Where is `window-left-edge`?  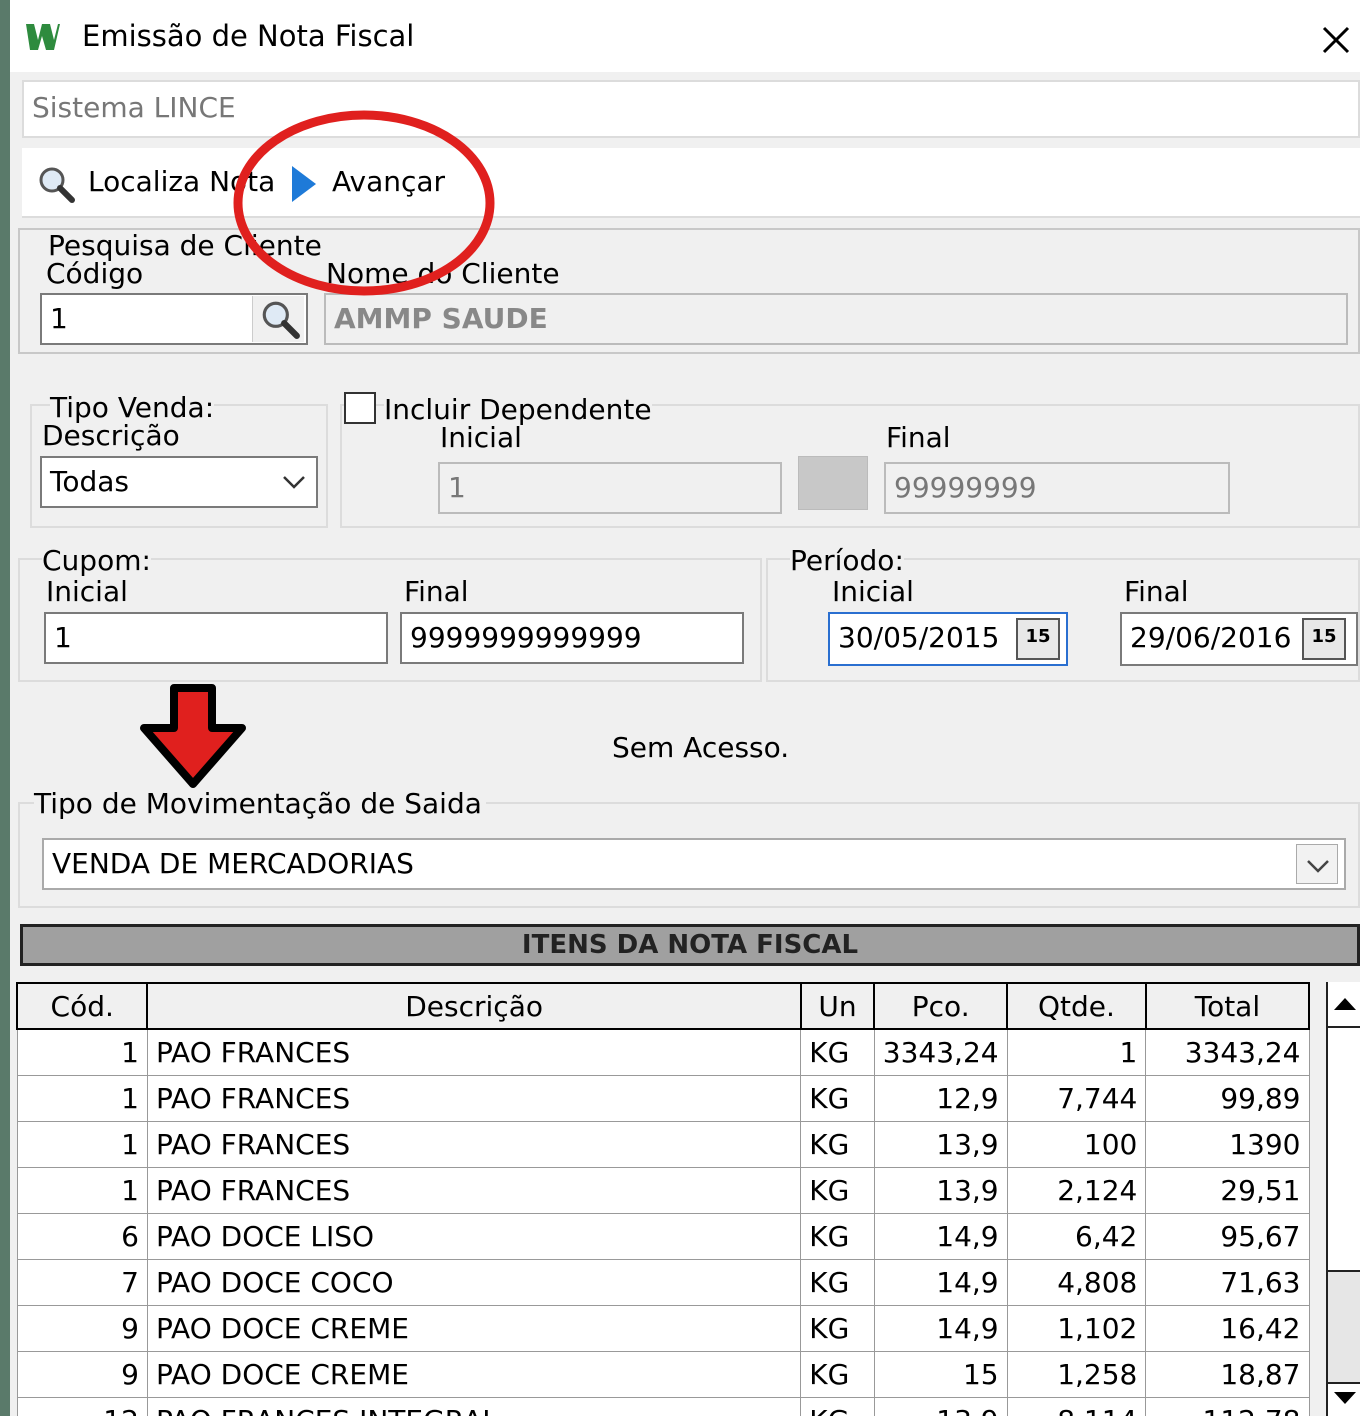
window-left-edge is located at coordinates (5, 708).